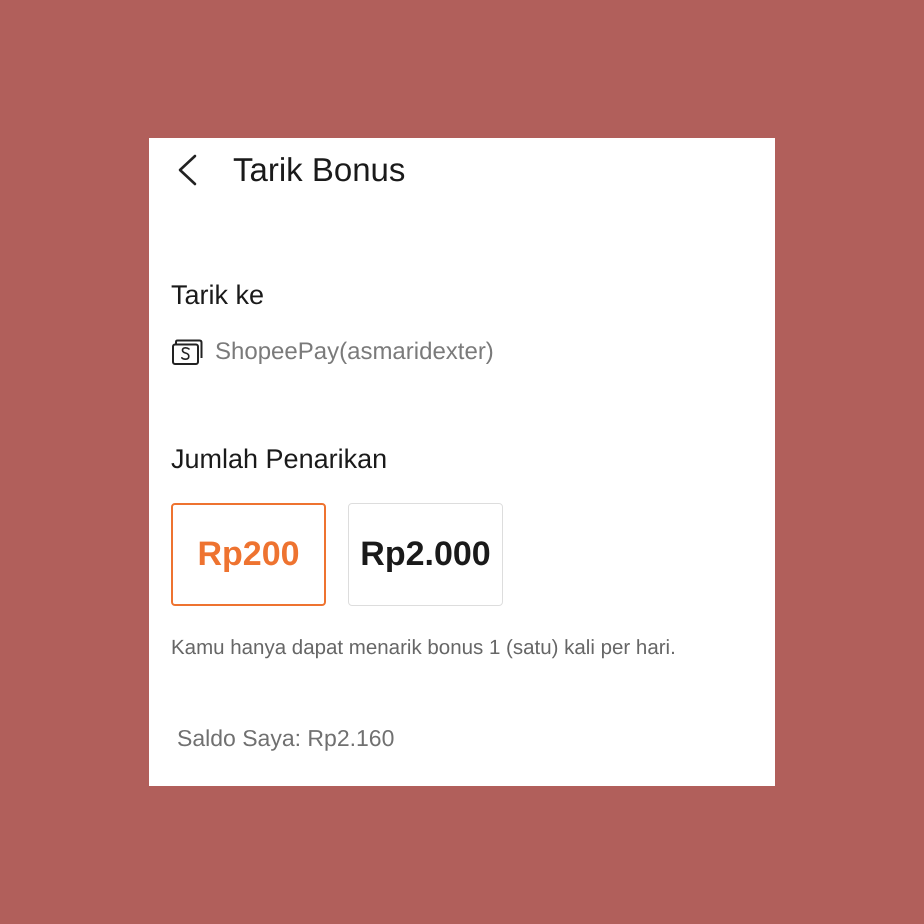  Describe the element at coordinates (279, 459) in the screenshot. I see `section-label: Jumlah Penarikan` at that location.